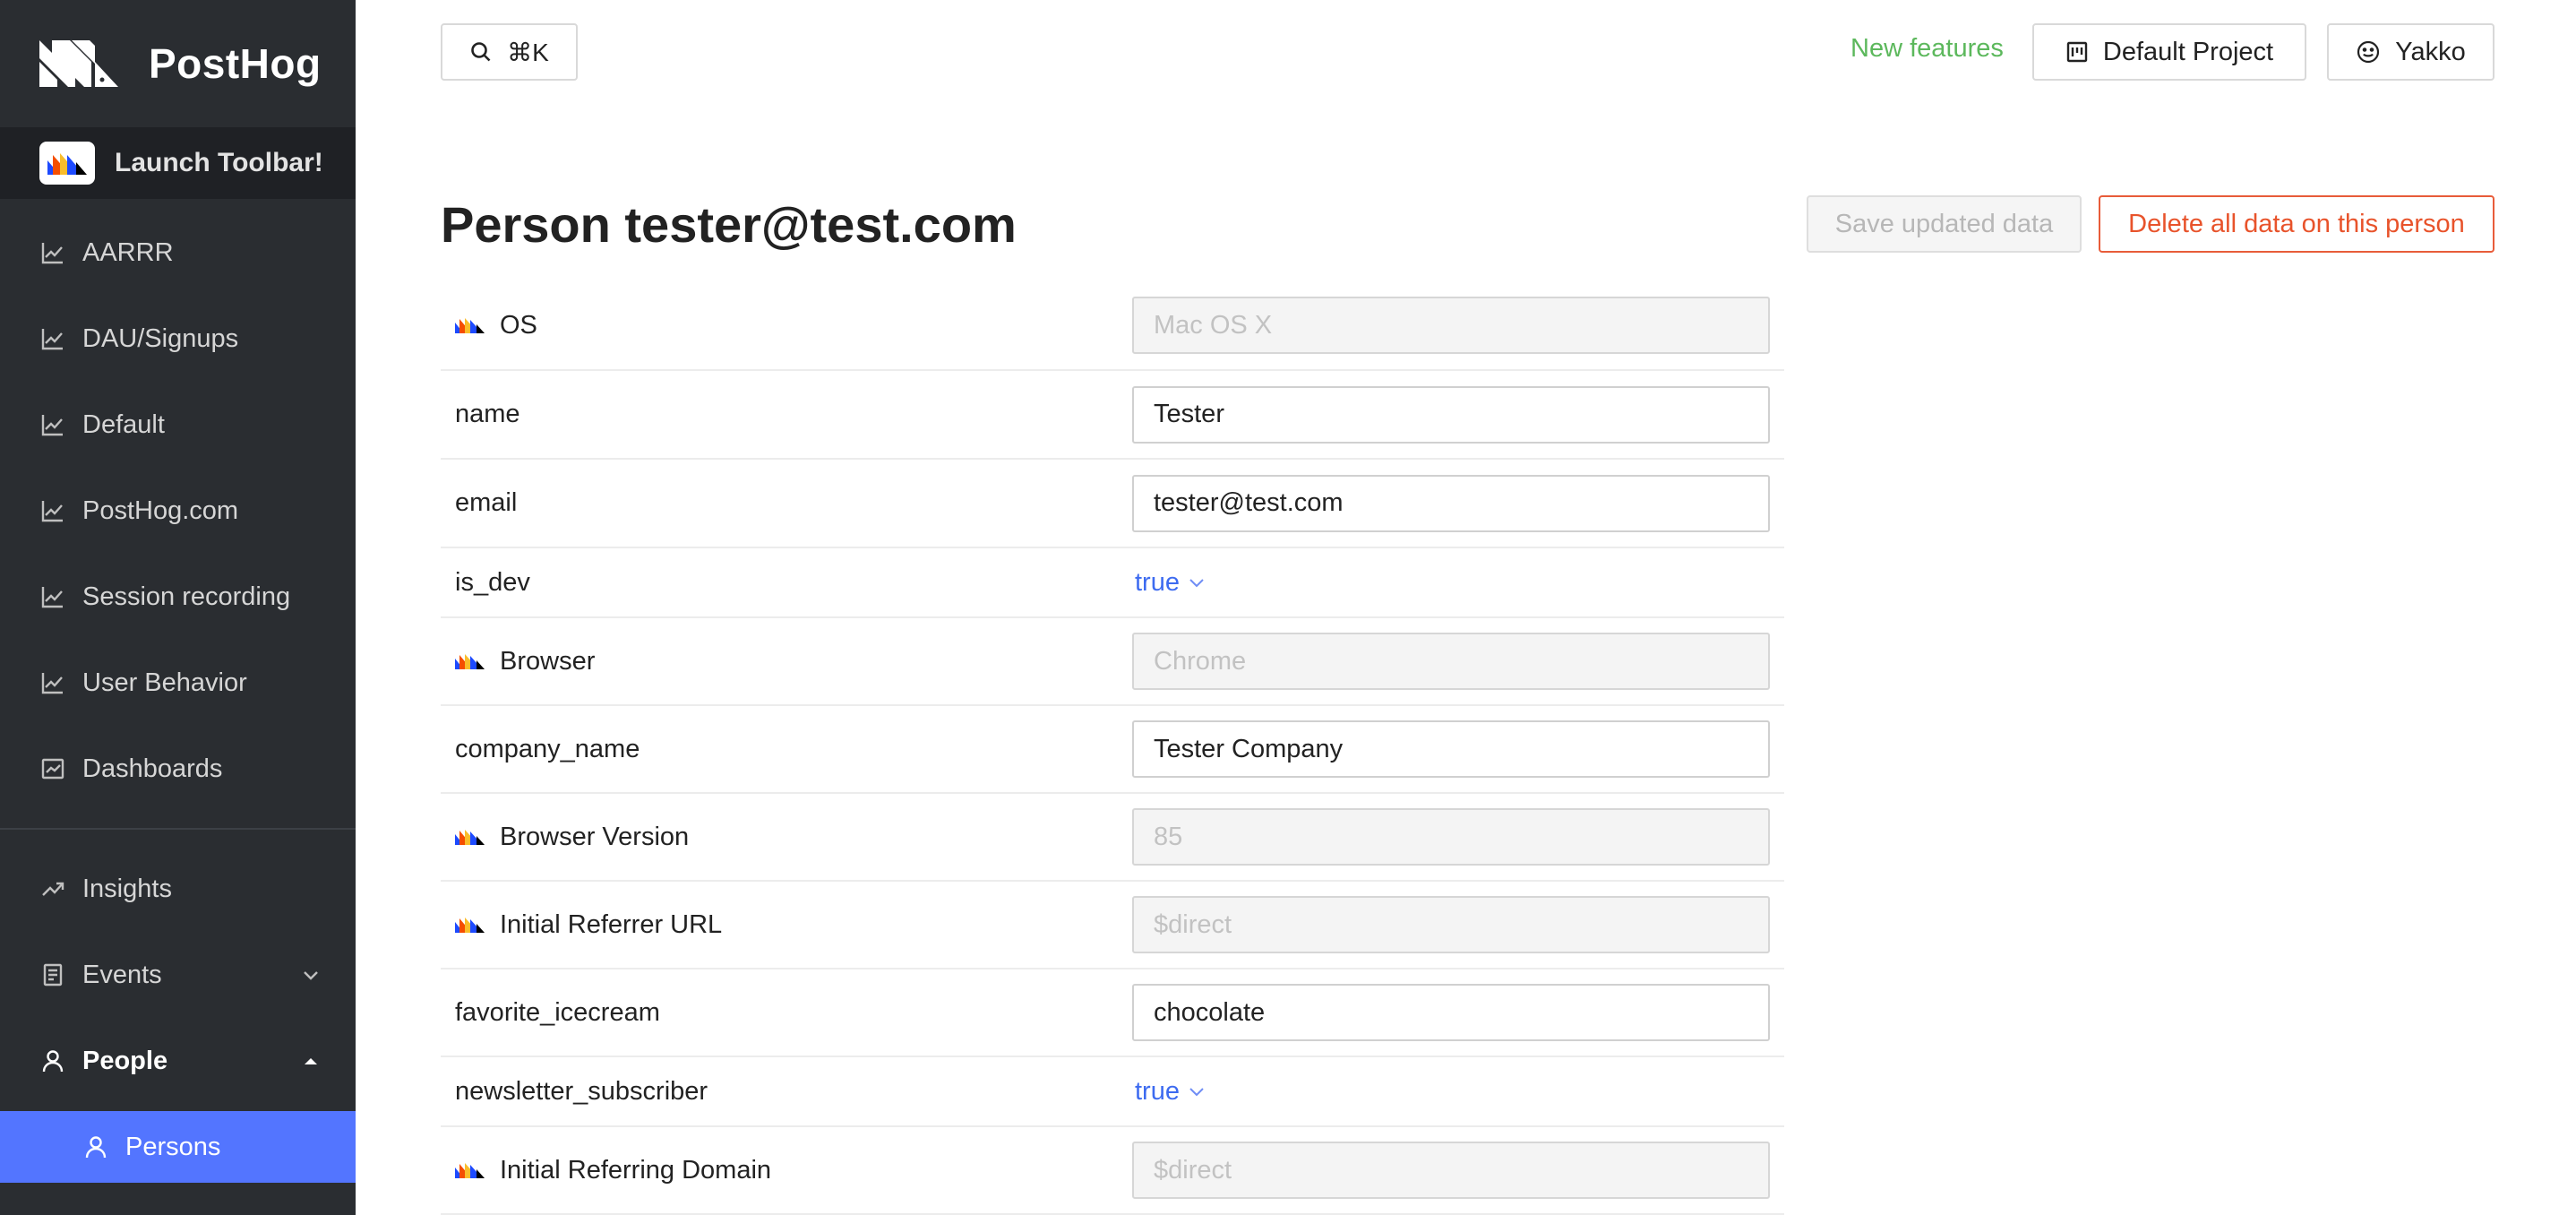 This screenshot has width=2576, height=1215. Describe the element at coordinates (1451, 749) in the screenshot. I see `company-name-field` at that location.